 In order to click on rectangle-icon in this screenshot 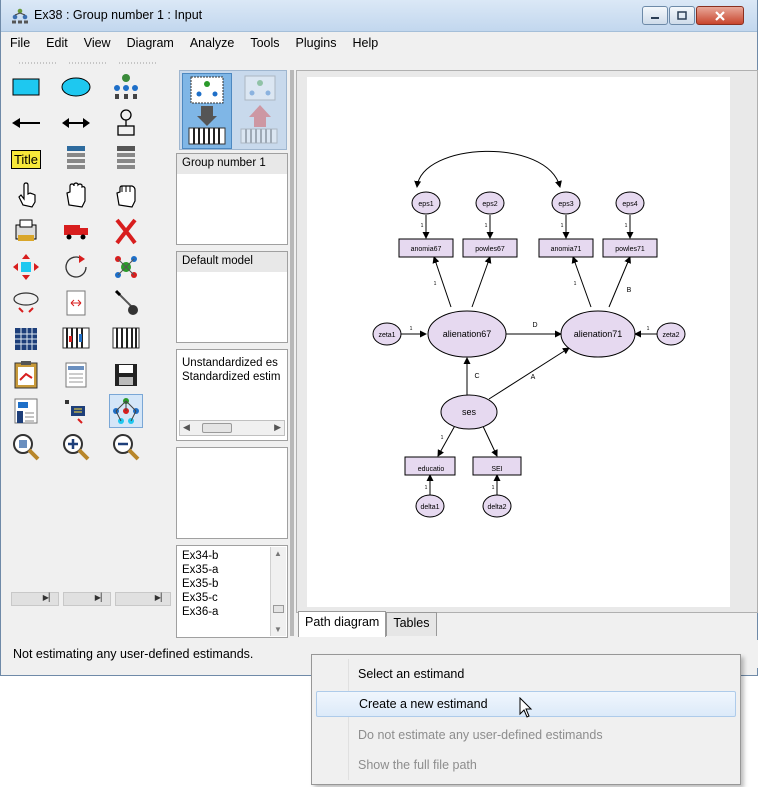, I will do `click(26, 87)`.